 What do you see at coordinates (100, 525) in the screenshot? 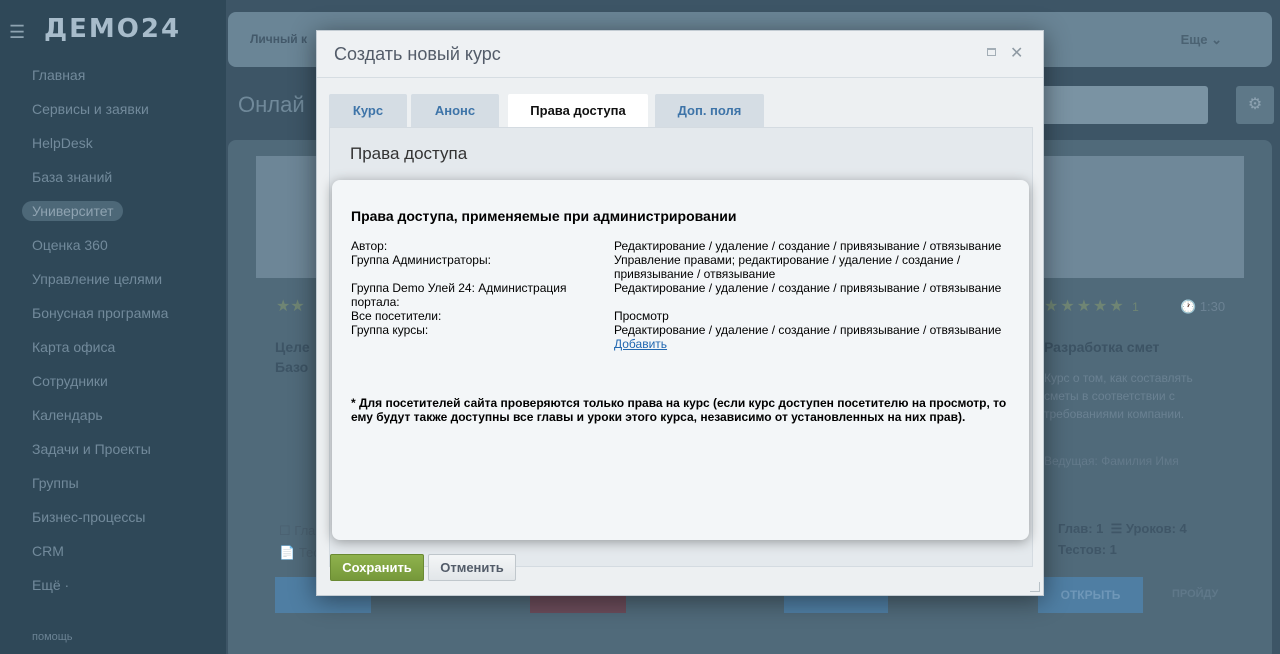
I see `sidebar-item-bp: Бизнес-процессы` at bounding box center [100, 525].